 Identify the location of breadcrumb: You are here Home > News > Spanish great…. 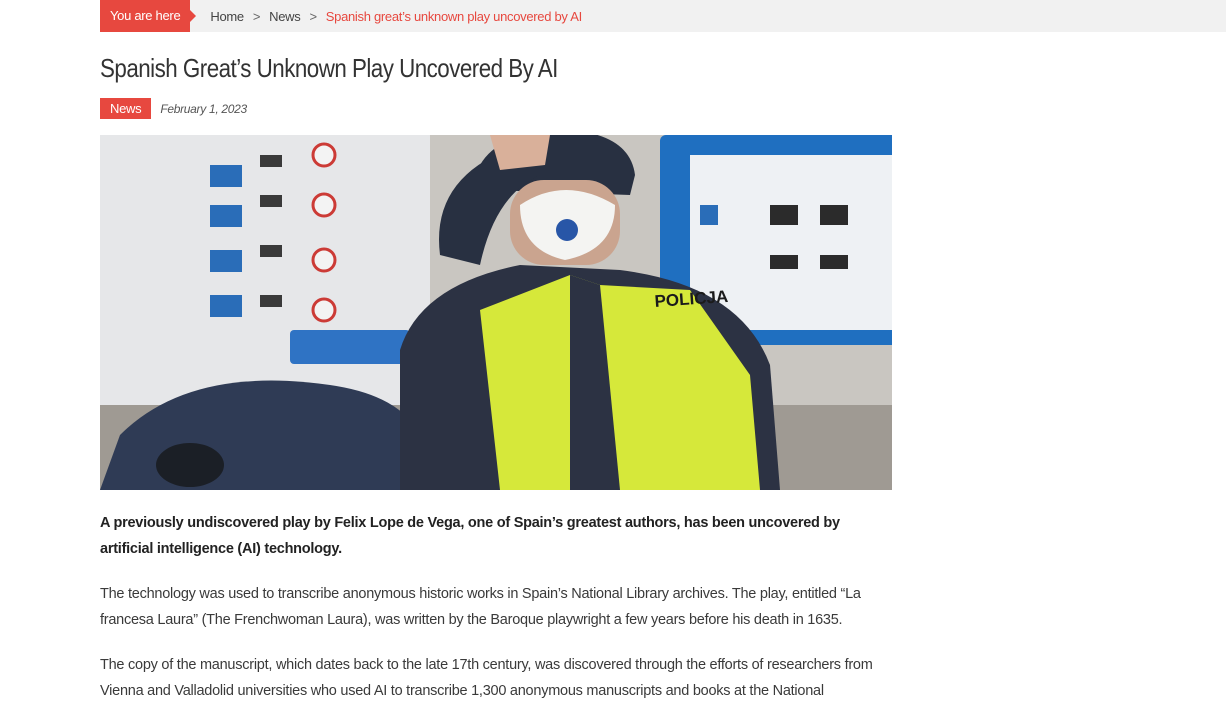
(663, 16).